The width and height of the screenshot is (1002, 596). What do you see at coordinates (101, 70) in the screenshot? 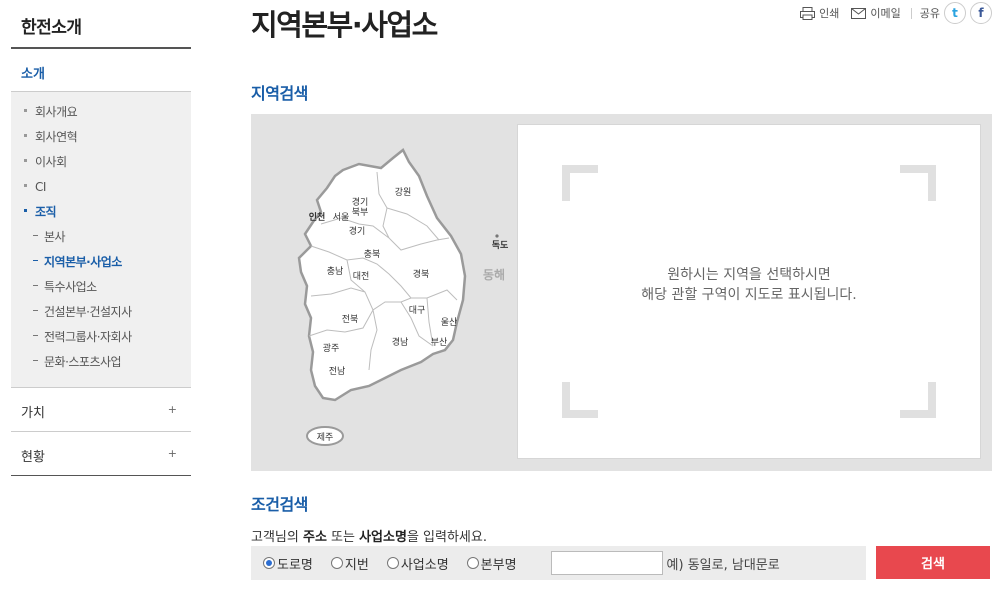
I see `sidebar-section-intro: 소개` at bounding box center [101, 70].